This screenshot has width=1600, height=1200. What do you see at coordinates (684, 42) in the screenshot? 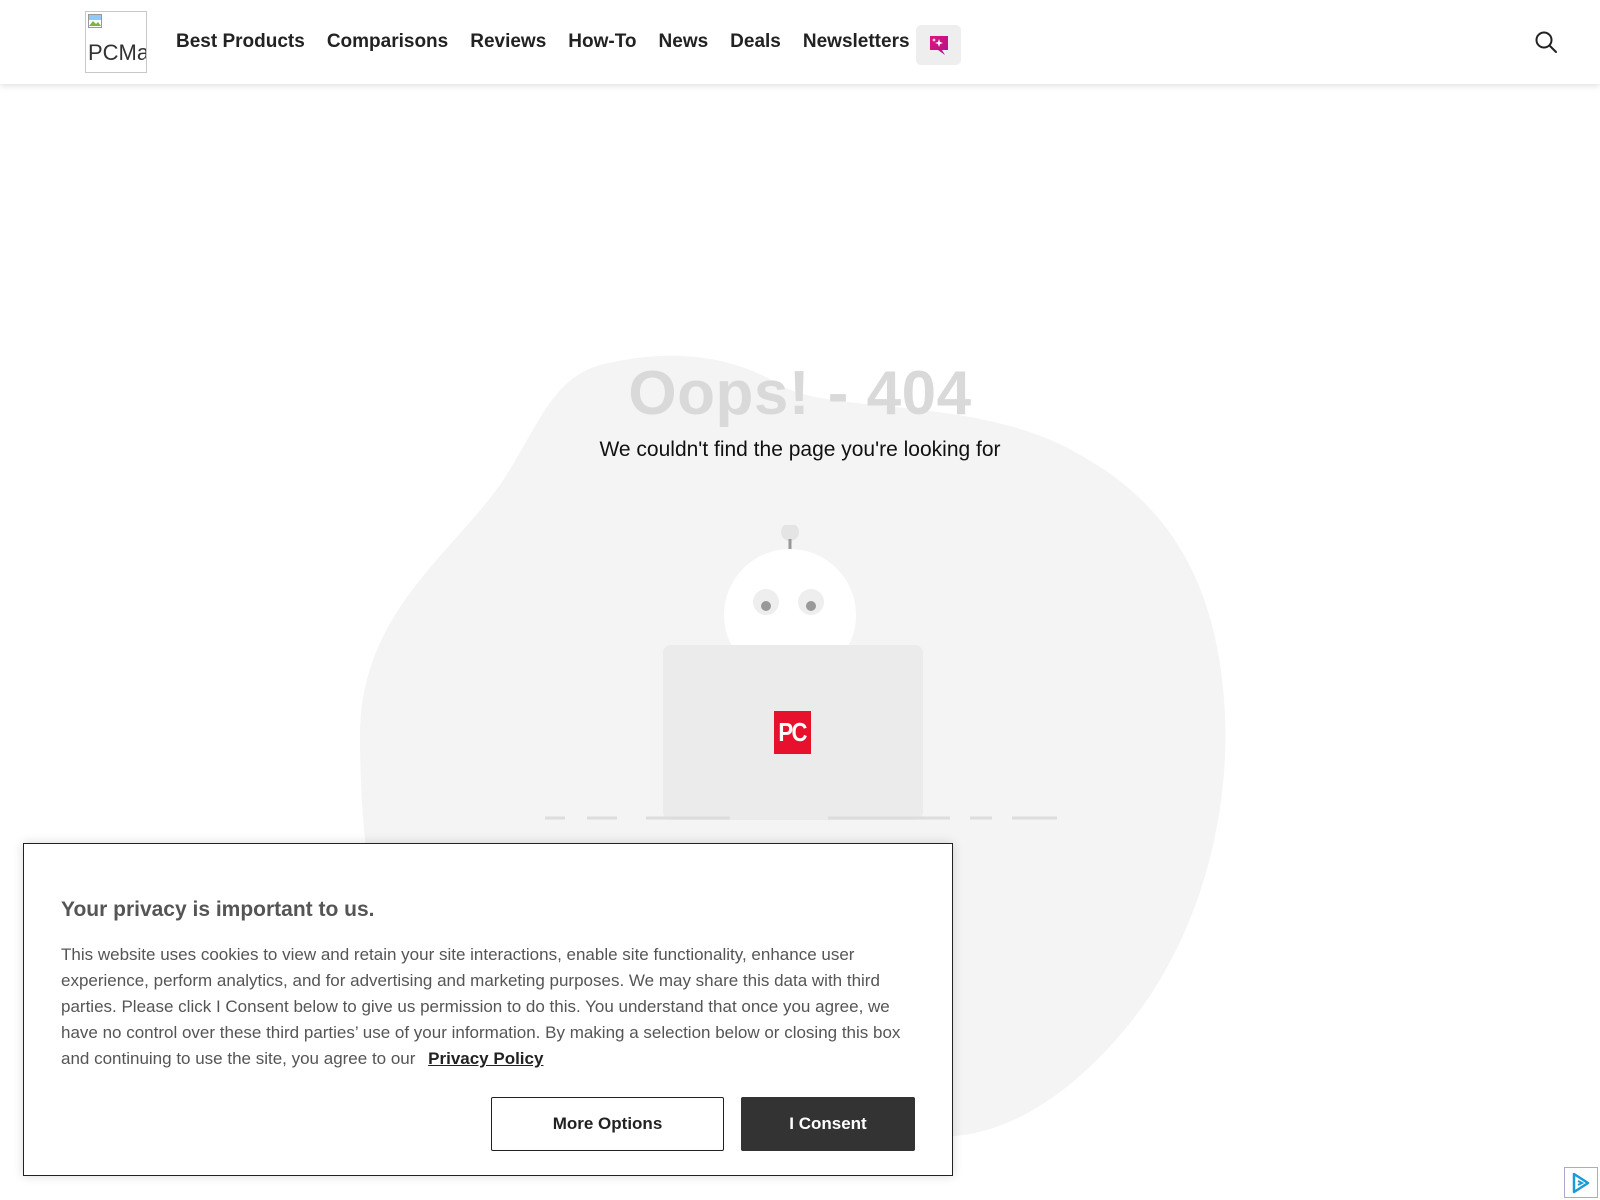
I see `nav-news: News` at bounding box center [684, 42].